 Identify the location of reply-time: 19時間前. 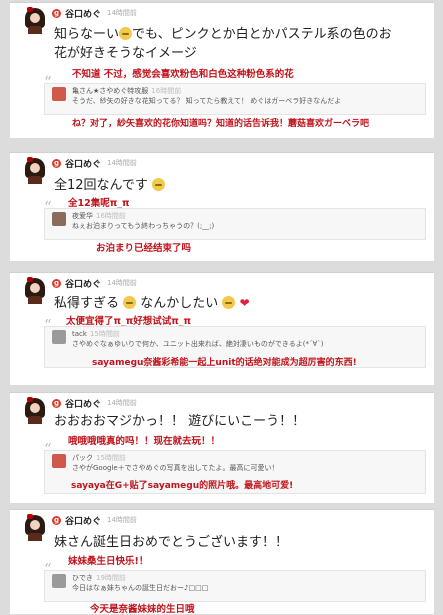
(111, 578).